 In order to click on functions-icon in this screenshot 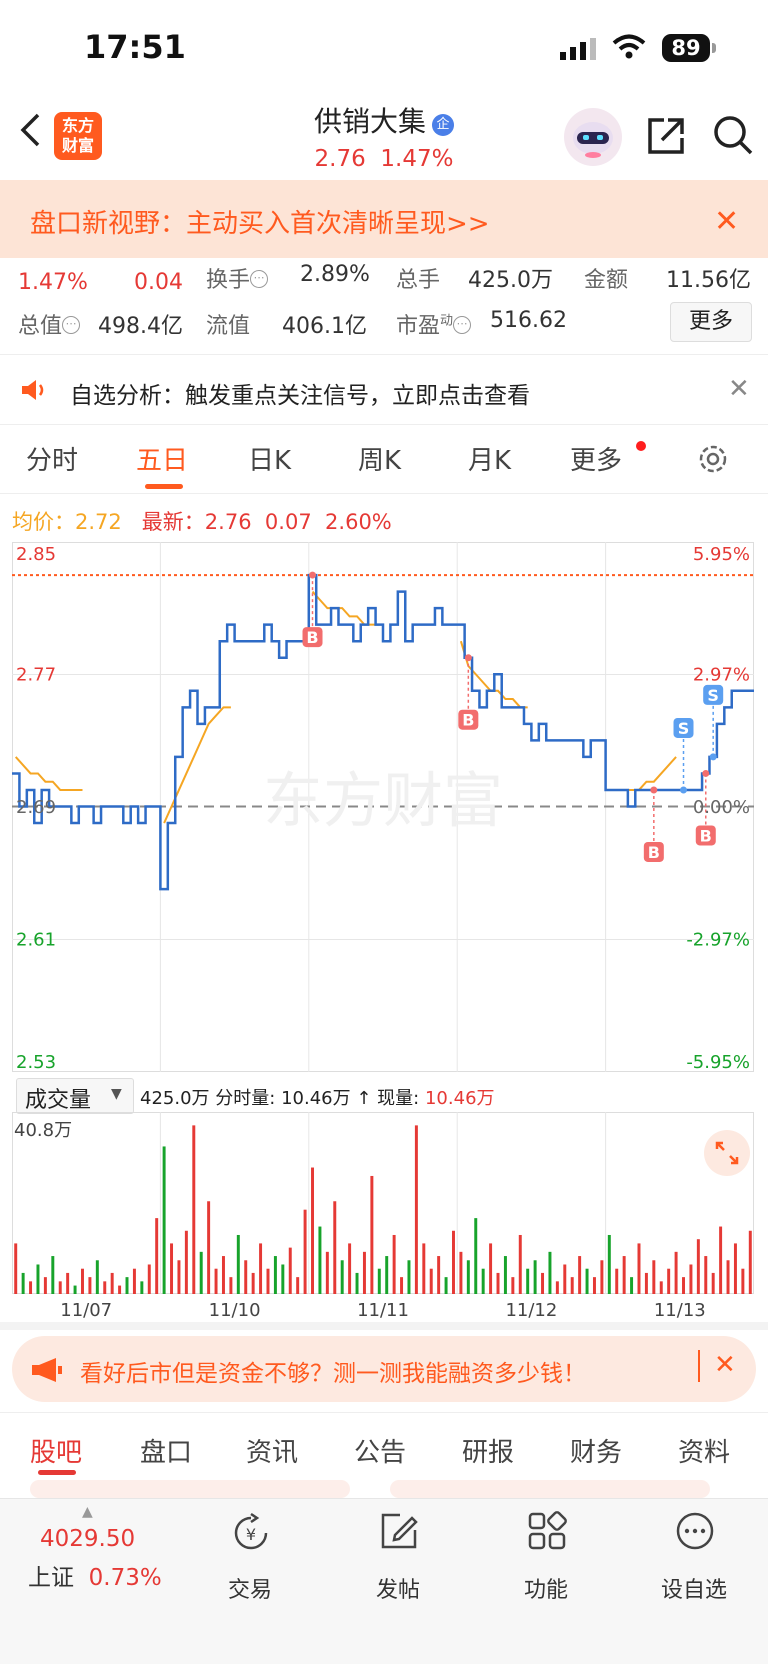, I will do `click(547, 1531)`.